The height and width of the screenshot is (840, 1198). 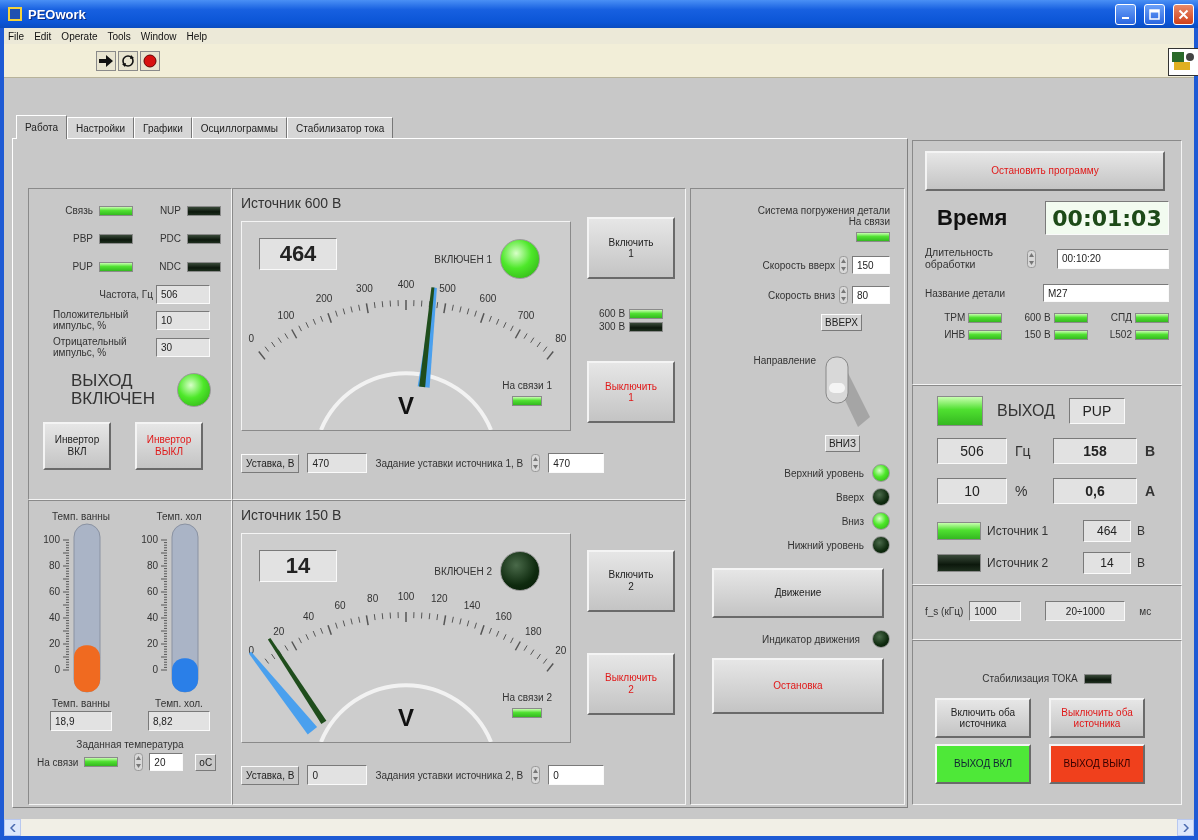 What do you see at coordinates (871, 295) in the screenshot?
I see `speed-field: 80` at bounding box center [871, 295].